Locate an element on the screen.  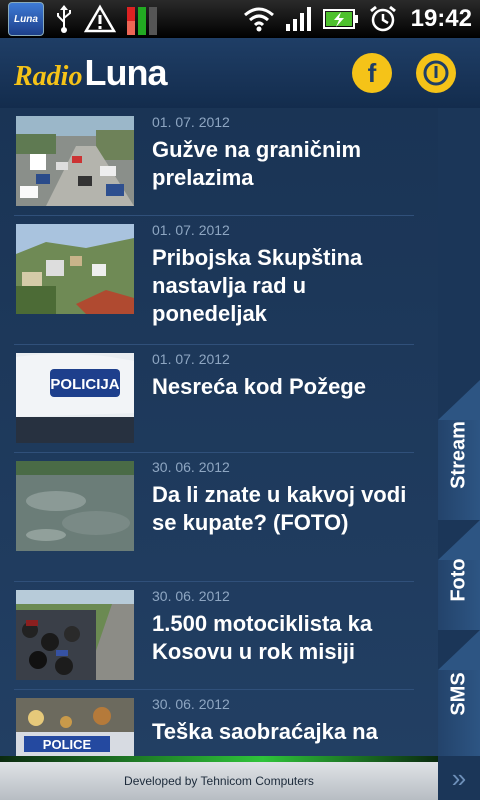
news-title: Gužve na graničnim prelazima is located at coordinates (257, 163).